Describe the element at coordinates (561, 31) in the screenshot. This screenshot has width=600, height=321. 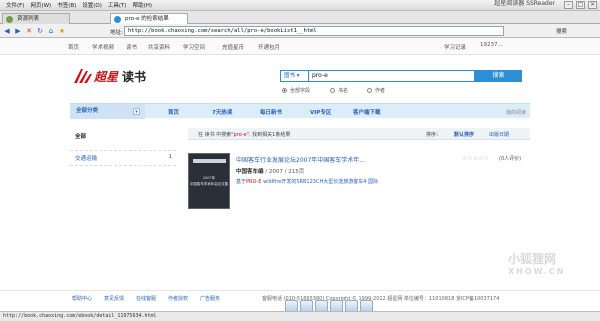
I see `search-toolbar-button: 搜索` at that location.